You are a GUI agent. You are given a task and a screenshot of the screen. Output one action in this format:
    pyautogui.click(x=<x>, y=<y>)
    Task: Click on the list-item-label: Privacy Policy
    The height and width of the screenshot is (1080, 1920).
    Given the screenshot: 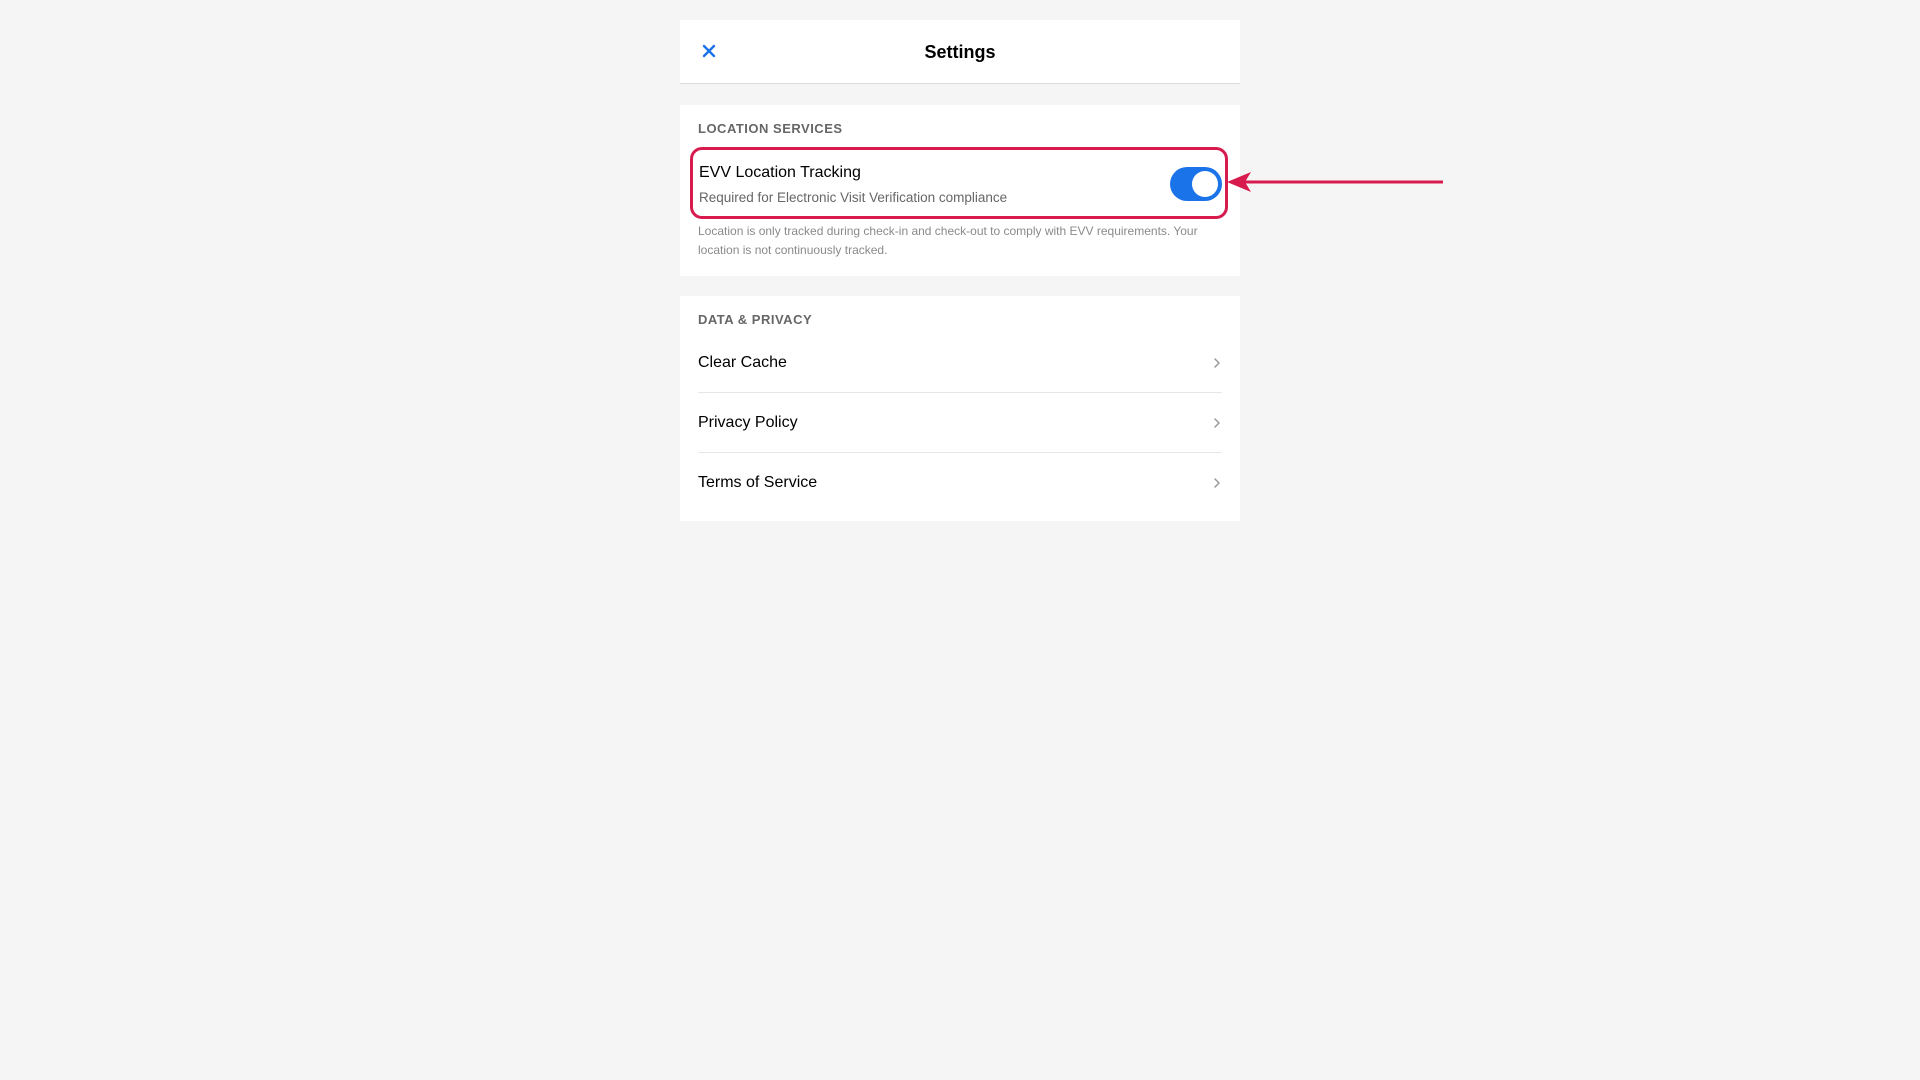 What is the action you would take?
    pyautogui.click(x=748, y=422)
    